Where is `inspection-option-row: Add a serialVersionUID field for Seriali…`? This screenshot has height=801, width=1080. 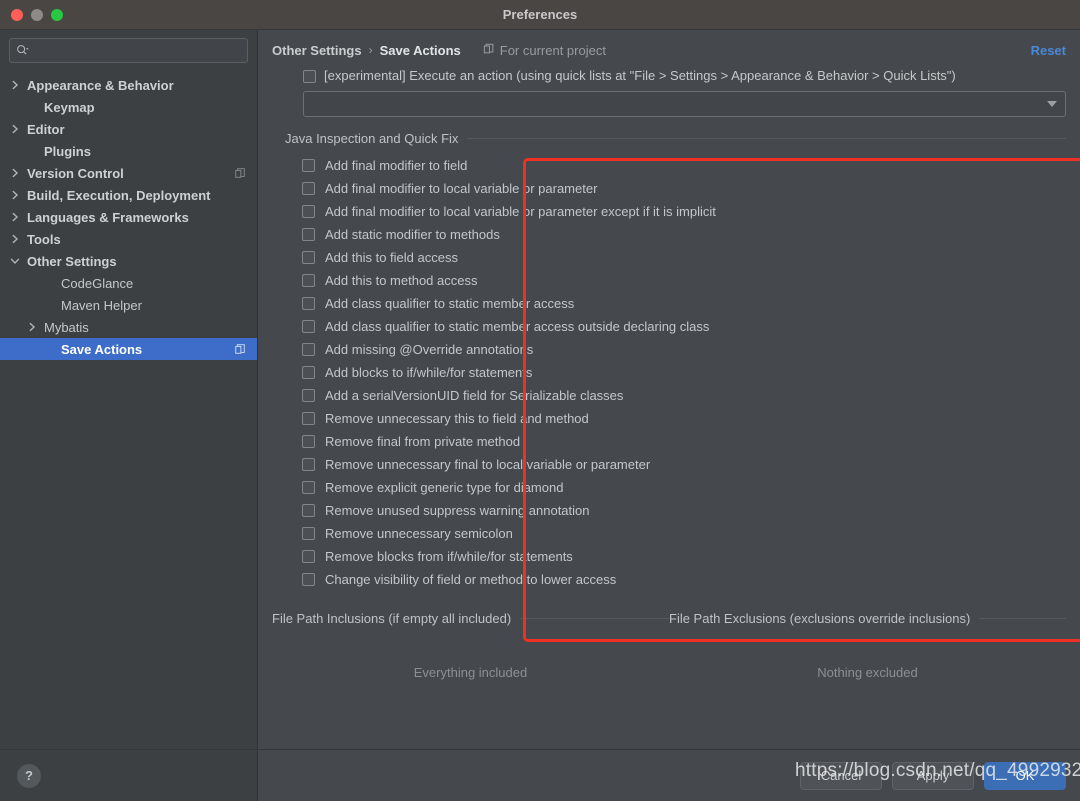
inspection-option-row: Add a serialVersionUID field for Seriali… is located at coordinates (684, 395).